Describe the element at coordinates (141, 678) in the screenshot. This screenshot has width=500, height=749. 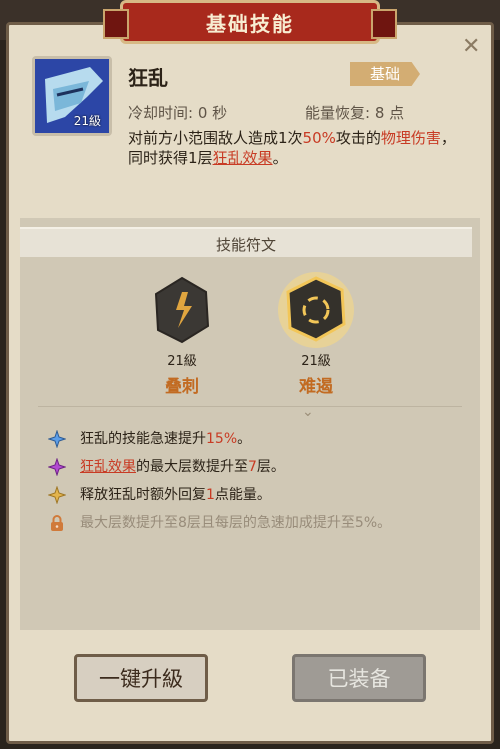
I see `upgrade-button: 一键升級` at that location.